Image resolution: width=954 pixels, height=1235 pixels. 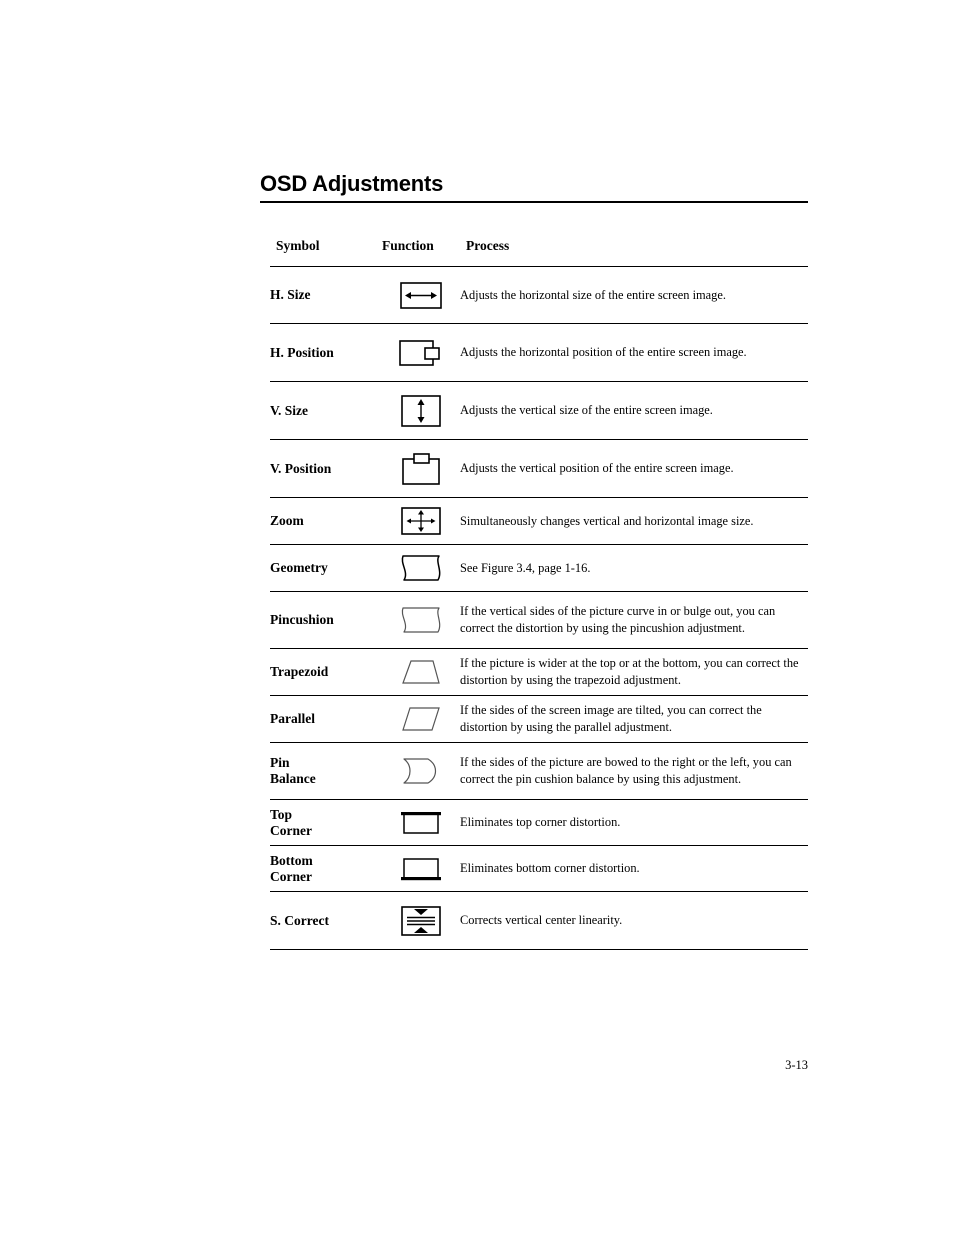 What do you see at coordinates (326, 620) in the screenshot?
I see `row-symbol-label: Pincushion` at bounding box center [326, 620].